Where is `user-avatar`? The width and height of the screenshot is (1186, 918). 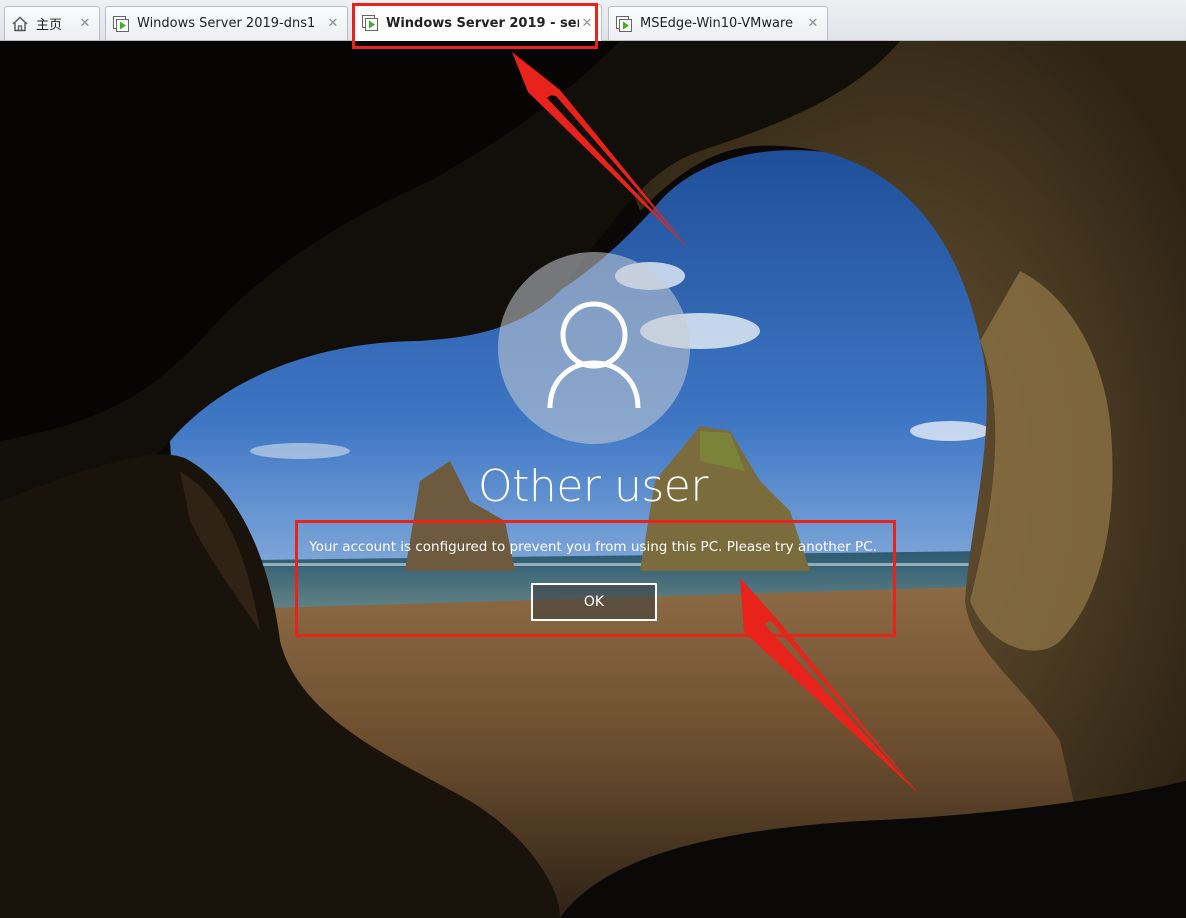 user-avatar is located at coordinates (594, 348).